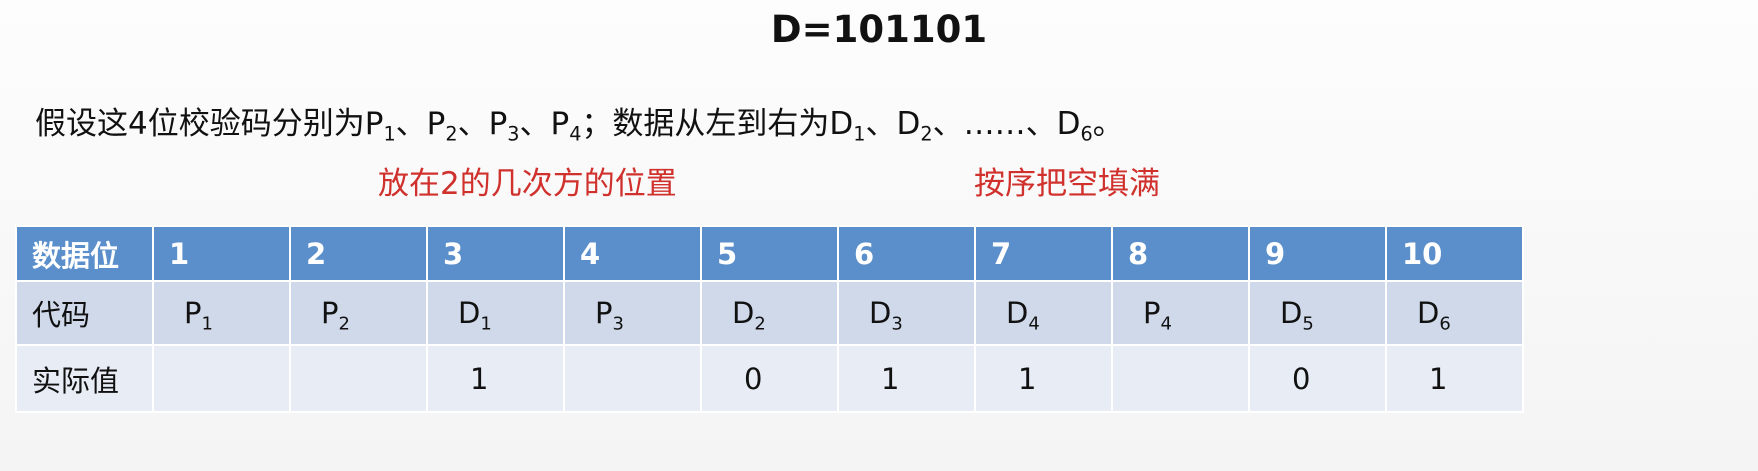  I want to click on note-fill-order: 按序把空填满, so click(1067, 184).